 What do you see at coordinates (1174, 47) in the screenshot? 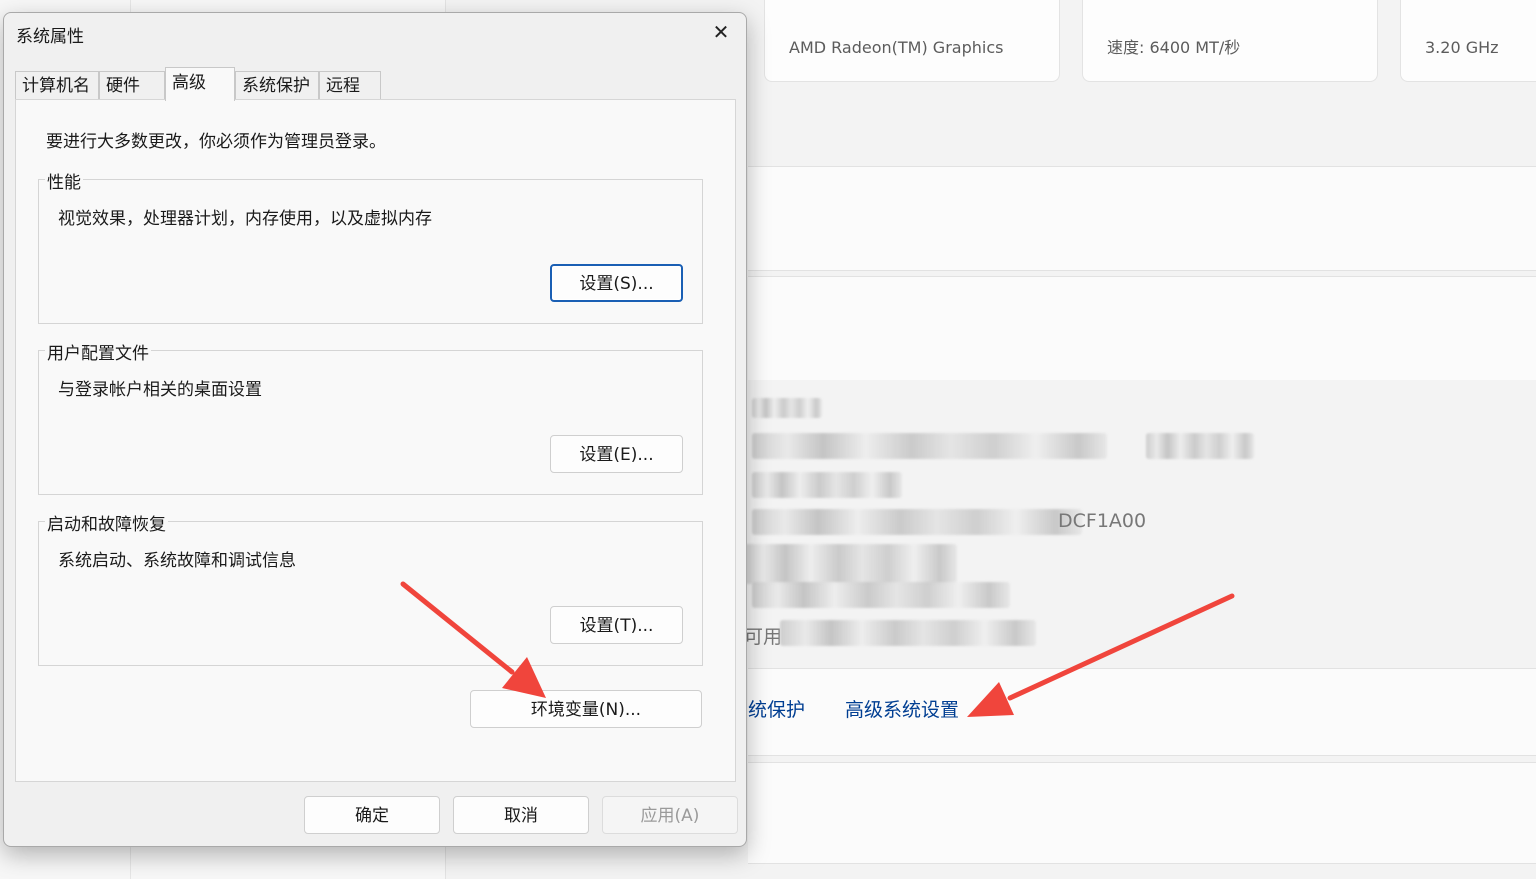
I see `spec-memory-speed-value: 速度: 6400 MT/秒` at bounding box center [1174, 47].